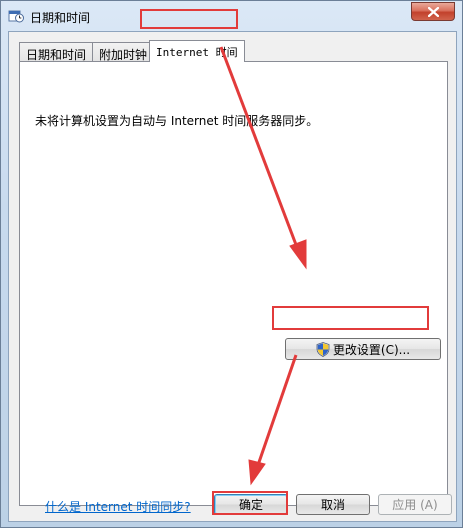 The width and height of the screenshot is (463, 528). I want to click on tab-label: 附加时钟, so click(123, 55).